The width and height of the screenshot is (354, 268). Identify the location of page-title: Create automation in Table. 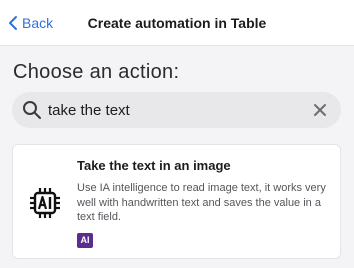
(177, 23).